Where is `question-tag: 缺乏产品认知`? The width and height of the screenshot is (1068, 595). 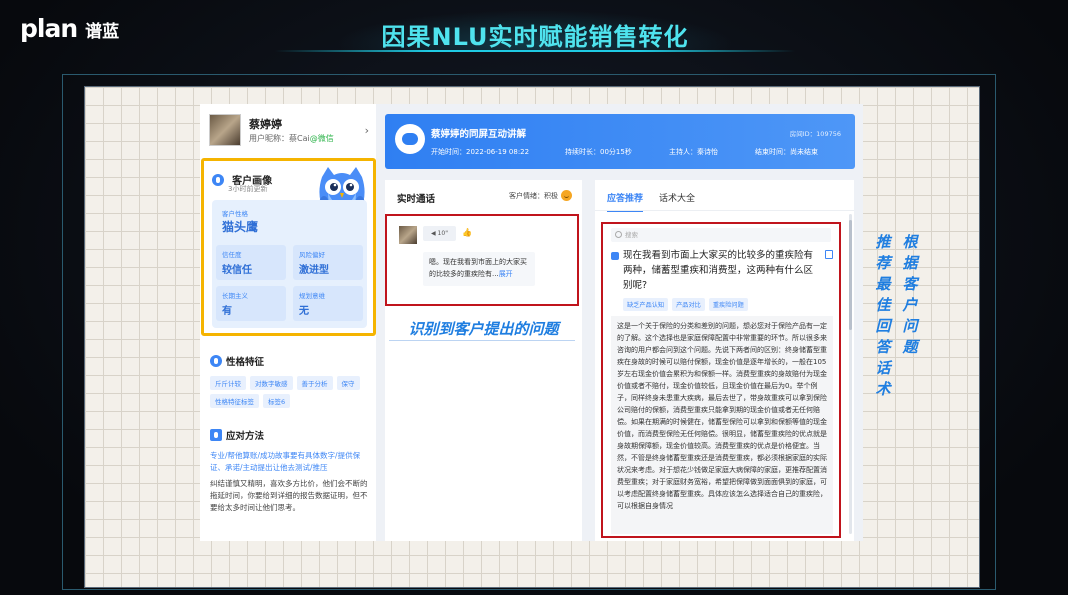 question-tag: 缺乏产品认知 is located at coordinates (646, 304).